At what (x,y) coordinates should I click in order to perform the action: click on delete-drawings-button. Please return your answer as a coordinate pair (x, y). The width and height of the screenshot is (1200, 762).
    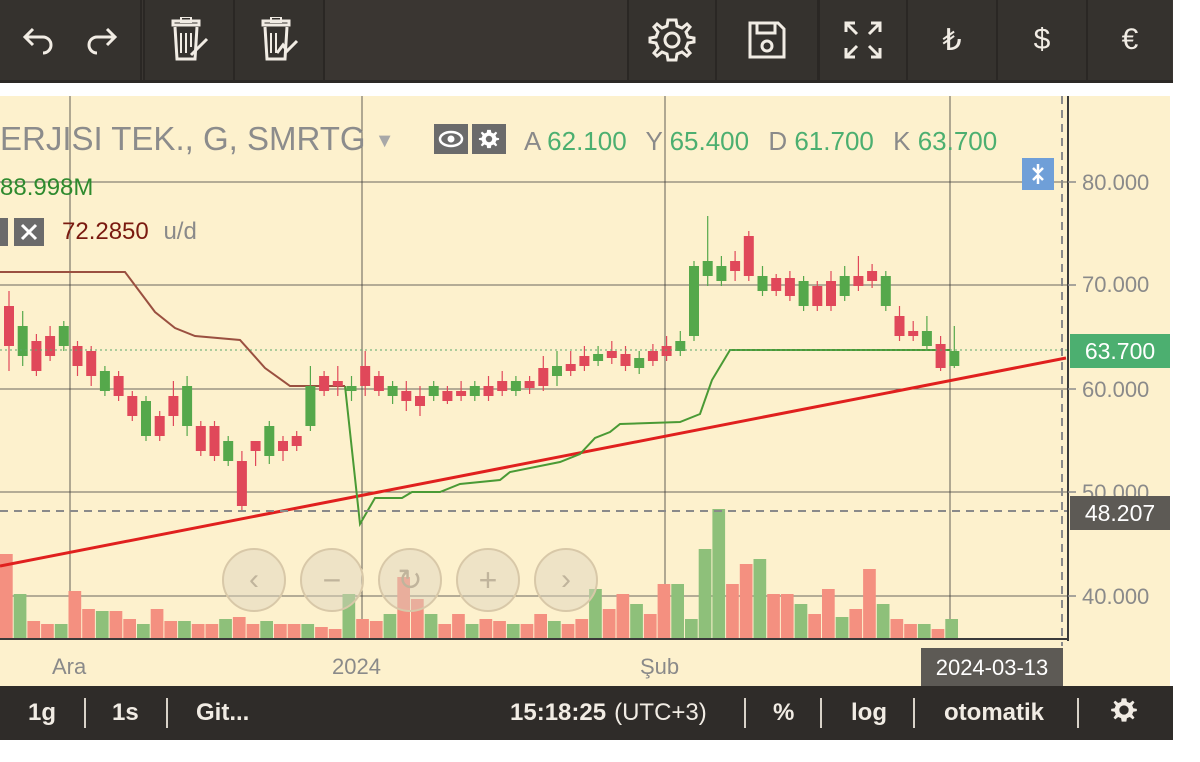
    Looking at the image, I should click on (189, 40).